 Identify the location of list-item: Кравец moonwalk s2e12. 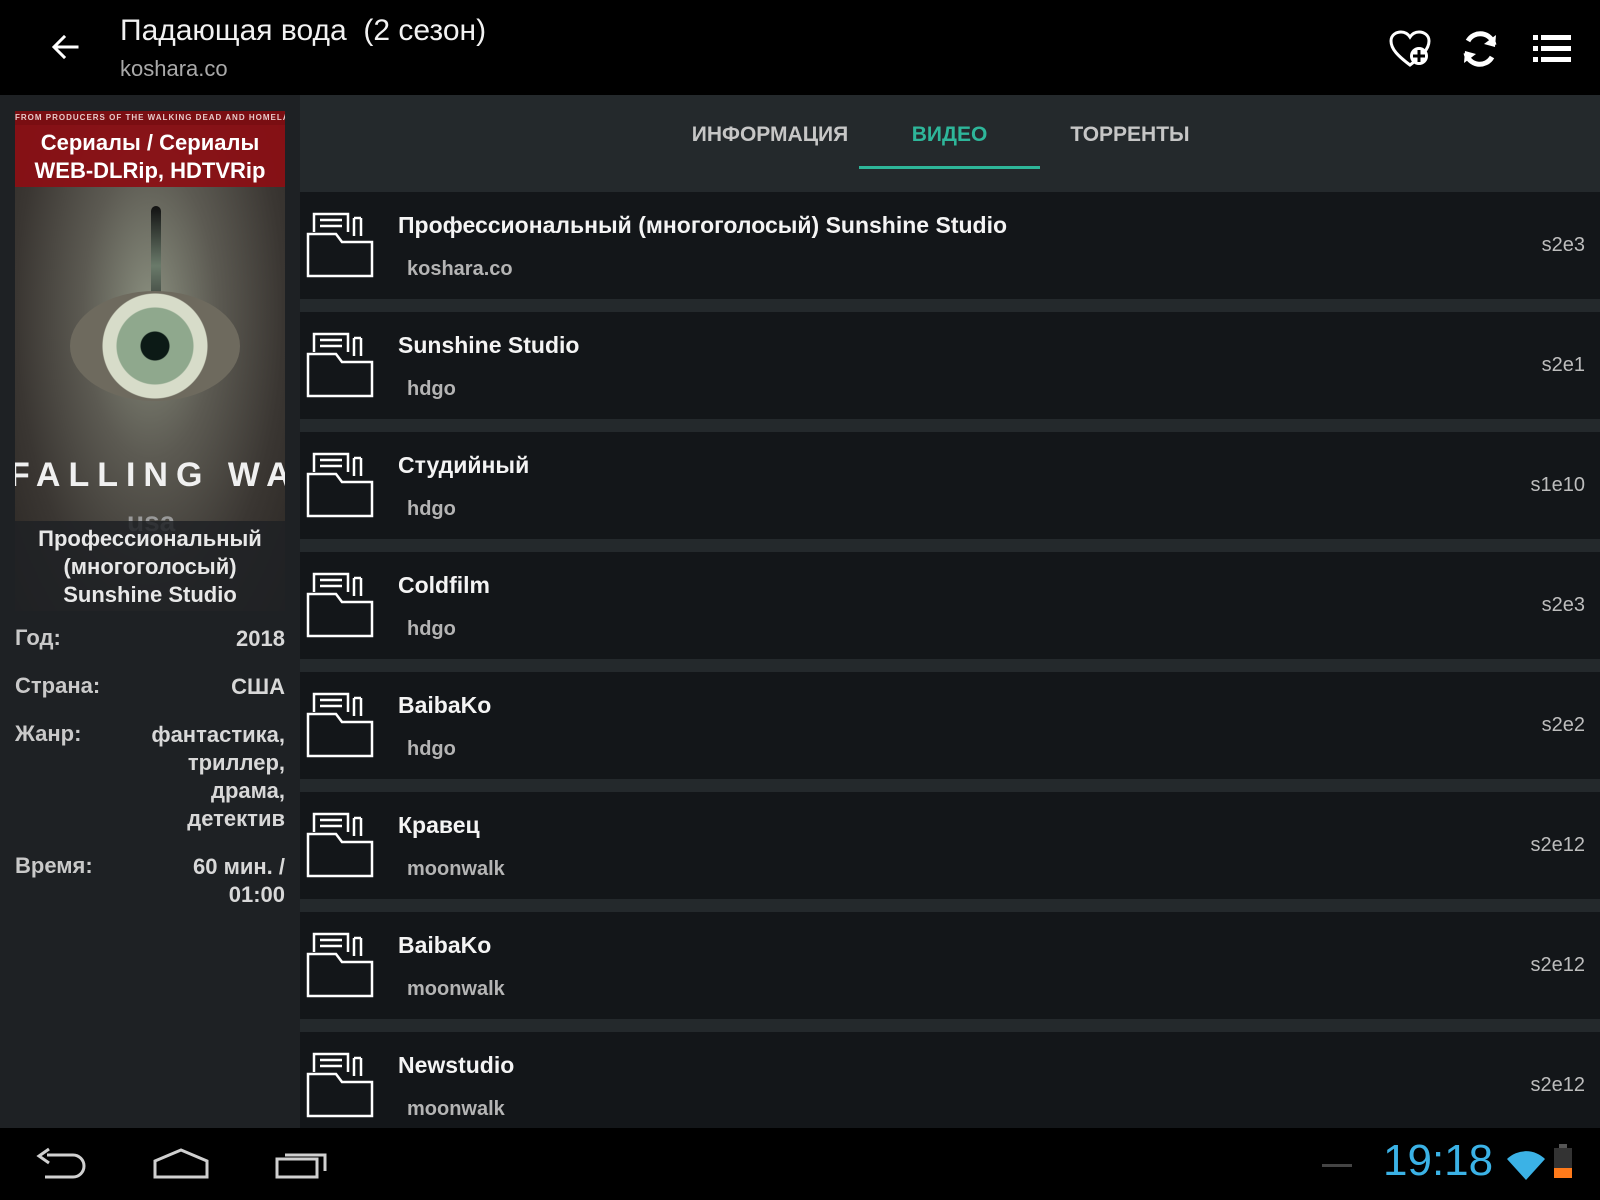
(950, 845).